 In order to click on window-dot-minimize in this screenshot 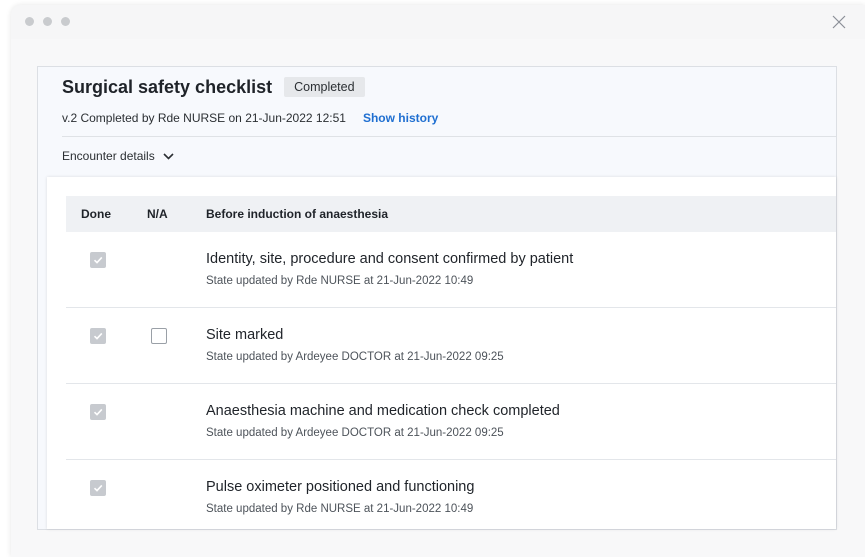, I will do `click(47, 21)`.